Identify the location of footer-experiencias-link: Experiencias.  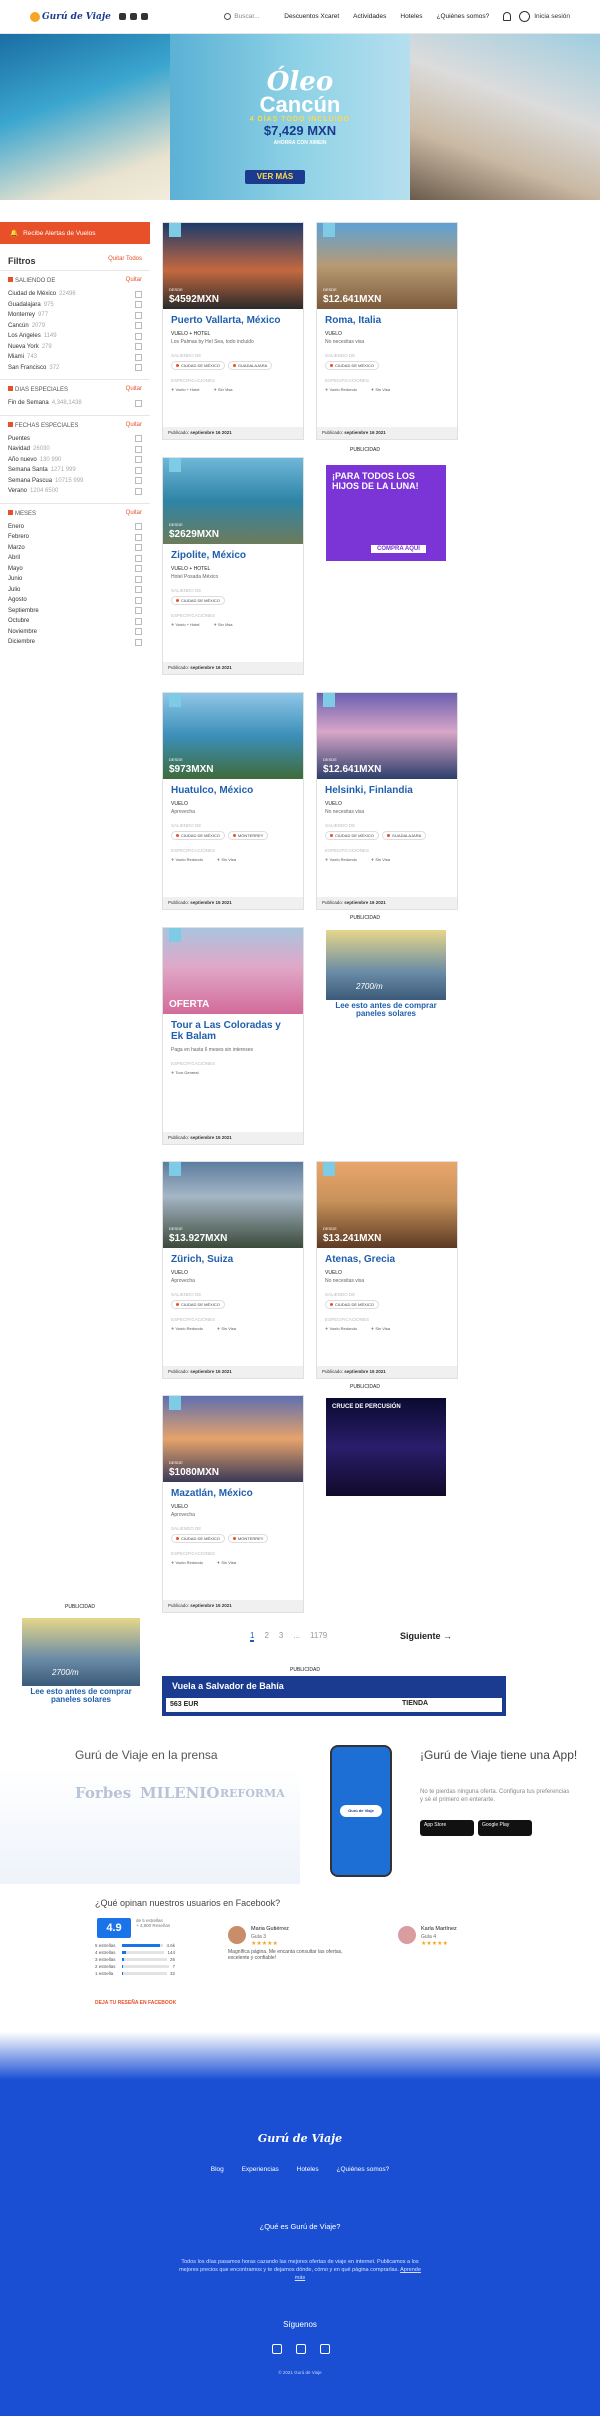
(260, 2169).